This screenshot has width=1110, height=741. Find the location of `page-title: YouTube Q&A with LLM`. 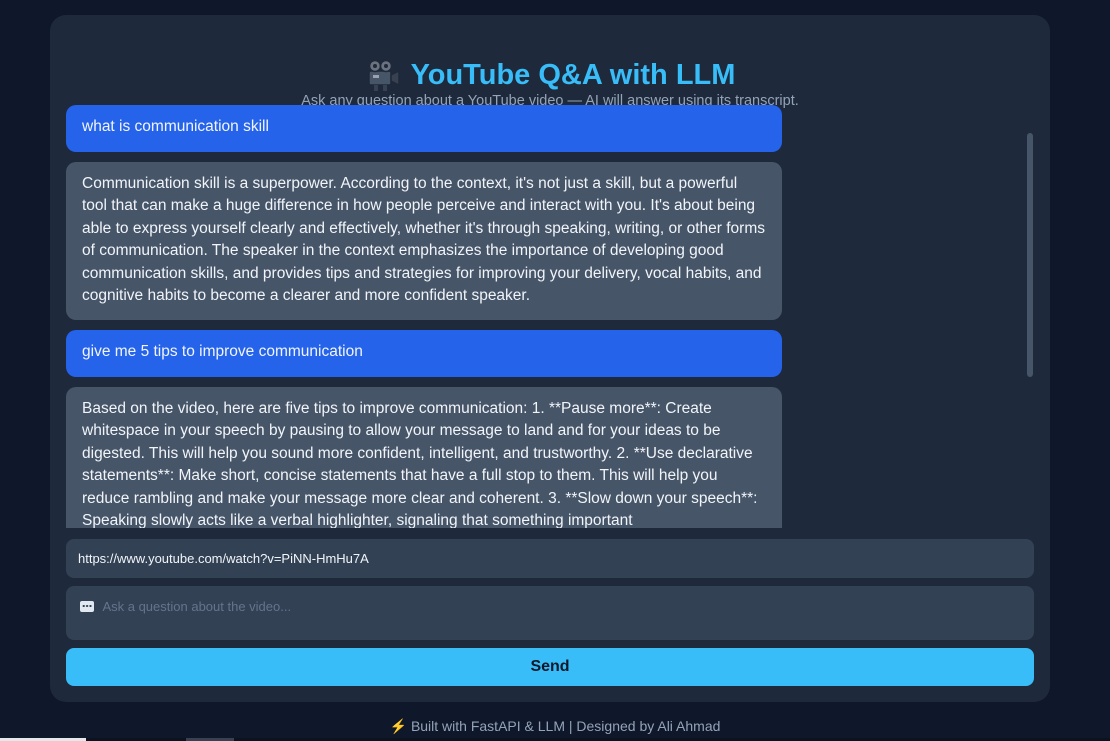

page-title: YouTube Q&A with LLM is located at coordinates (573, 75).